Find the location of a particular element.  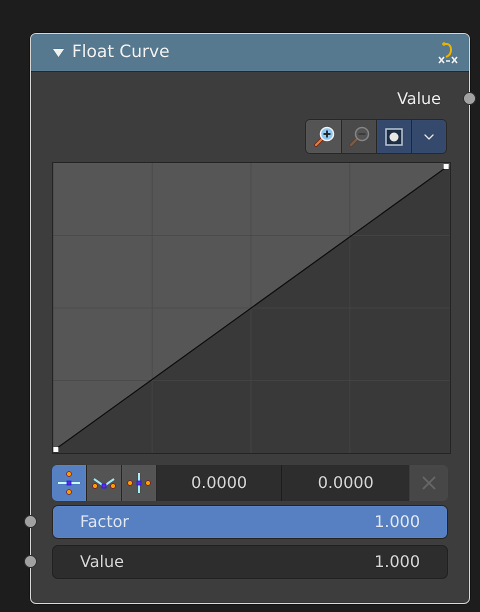

auto-handle-button is located at coordinates (69, 483).